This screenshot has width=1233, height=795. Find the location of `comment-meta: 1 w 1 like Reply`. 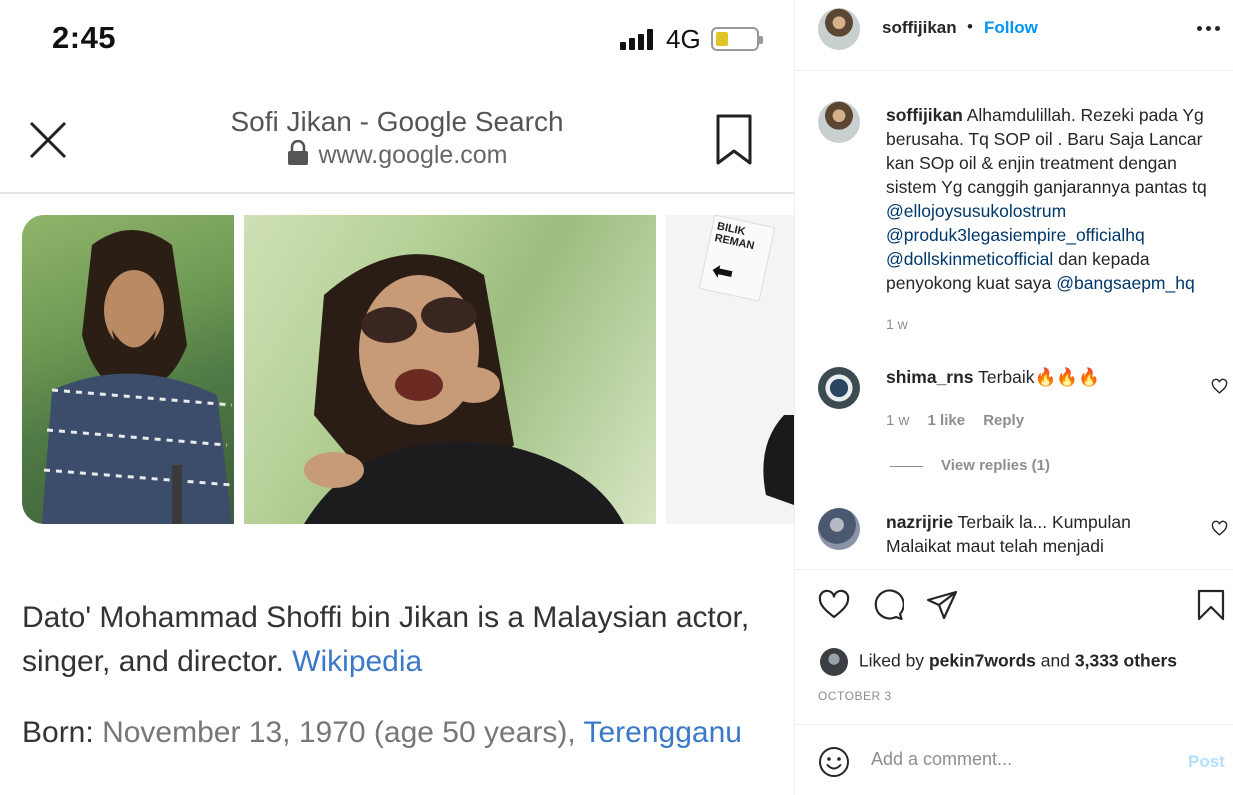

comment-meta: 1 w 1 like Reply is located at coordinates (955, 420).